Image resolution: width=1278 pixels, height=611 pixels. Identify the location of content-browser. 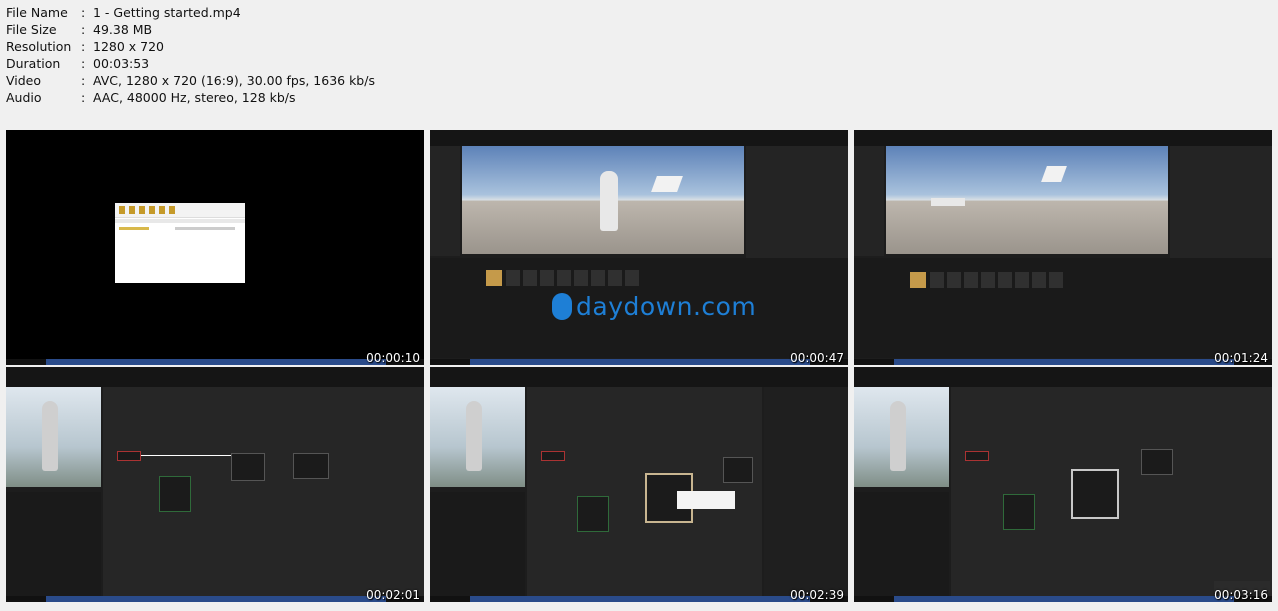
(1063, 308).